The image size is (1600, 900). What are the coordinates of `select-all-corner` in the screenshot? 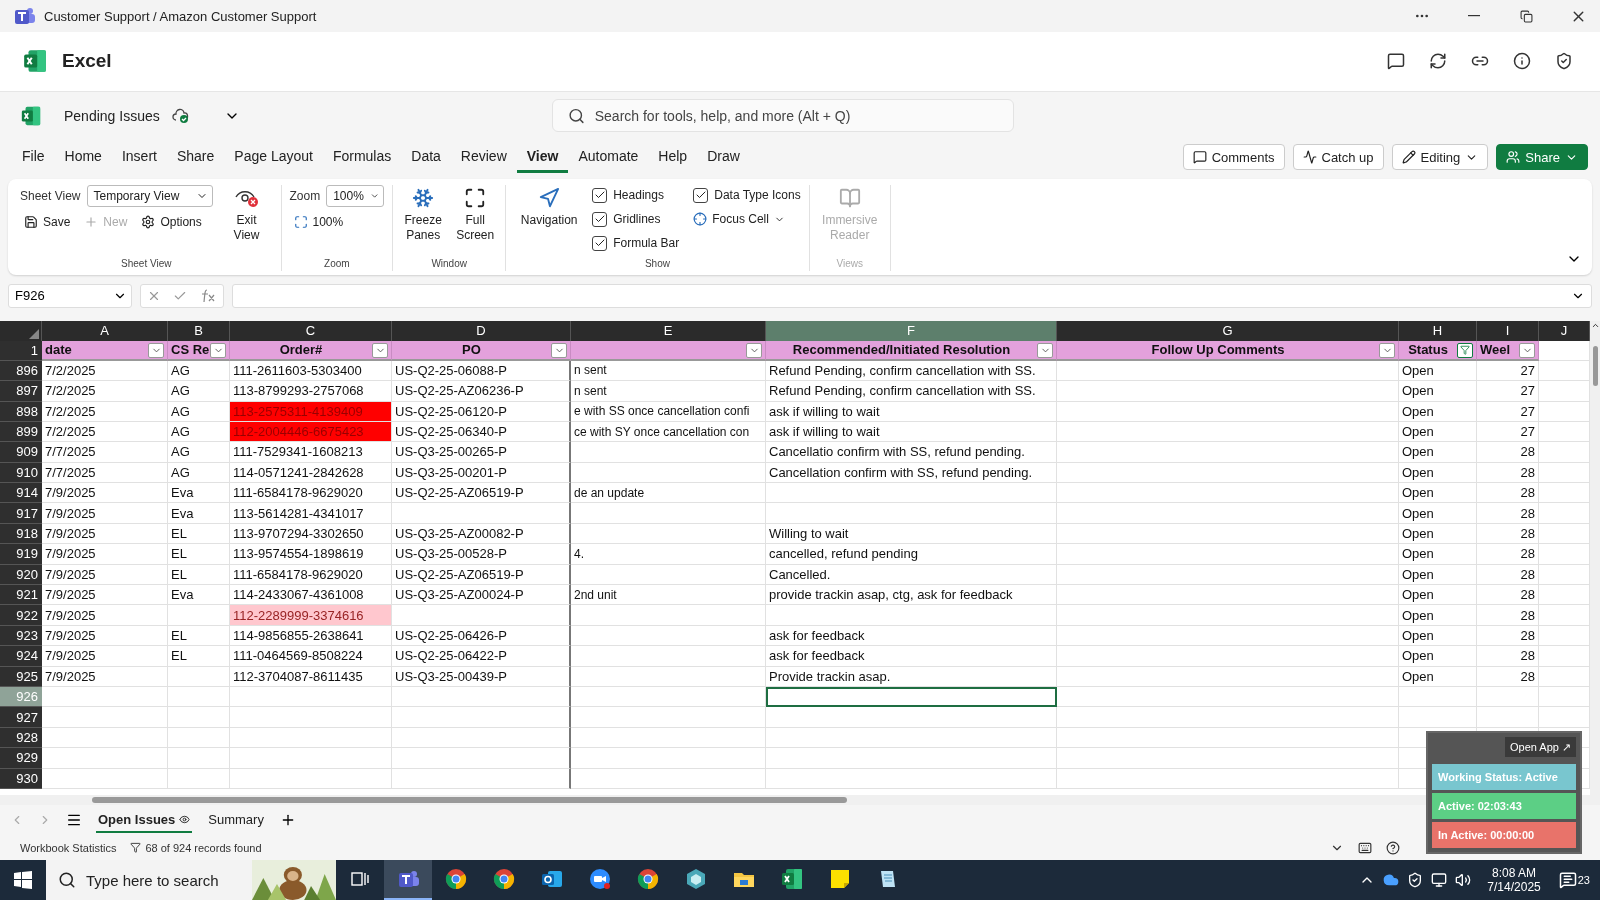 It's located at (21, 330).